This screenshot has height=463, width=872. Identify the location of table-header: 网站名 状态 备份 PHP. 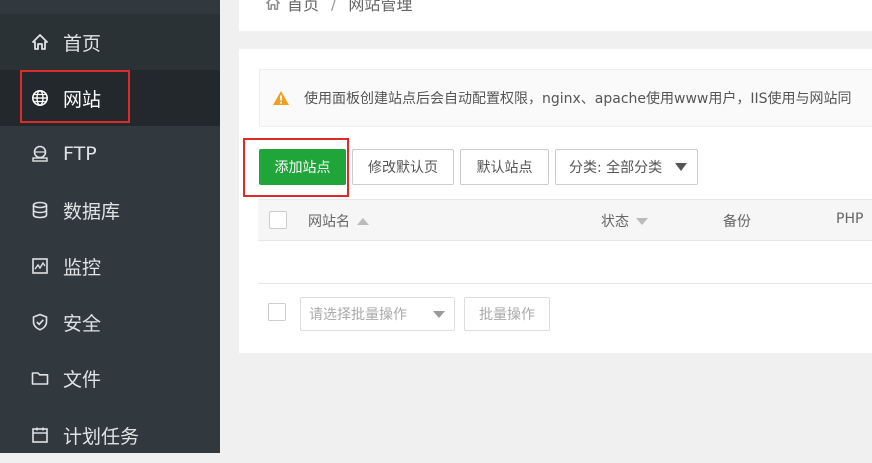
(565, 220).